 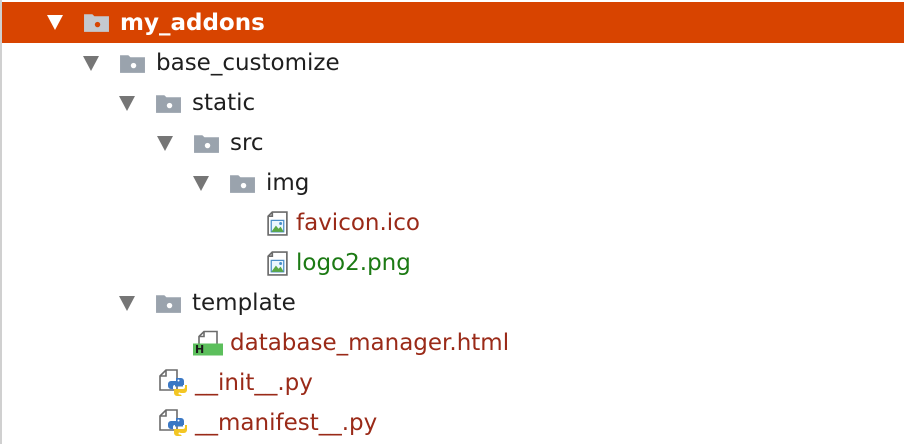 I want to click on tree-item-database-manager-html: H database_manager.html, so click(x=453, y=343).